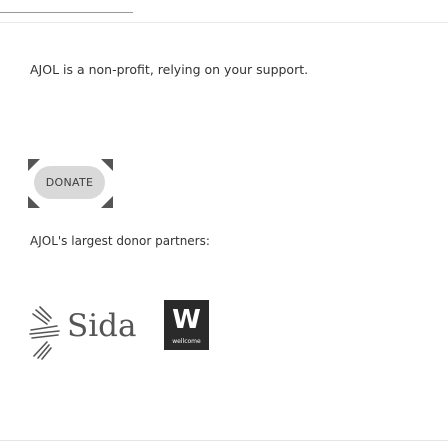 The height and width of the screenshot is (448, 448). I want to click on section-divider, so click(224, 22).